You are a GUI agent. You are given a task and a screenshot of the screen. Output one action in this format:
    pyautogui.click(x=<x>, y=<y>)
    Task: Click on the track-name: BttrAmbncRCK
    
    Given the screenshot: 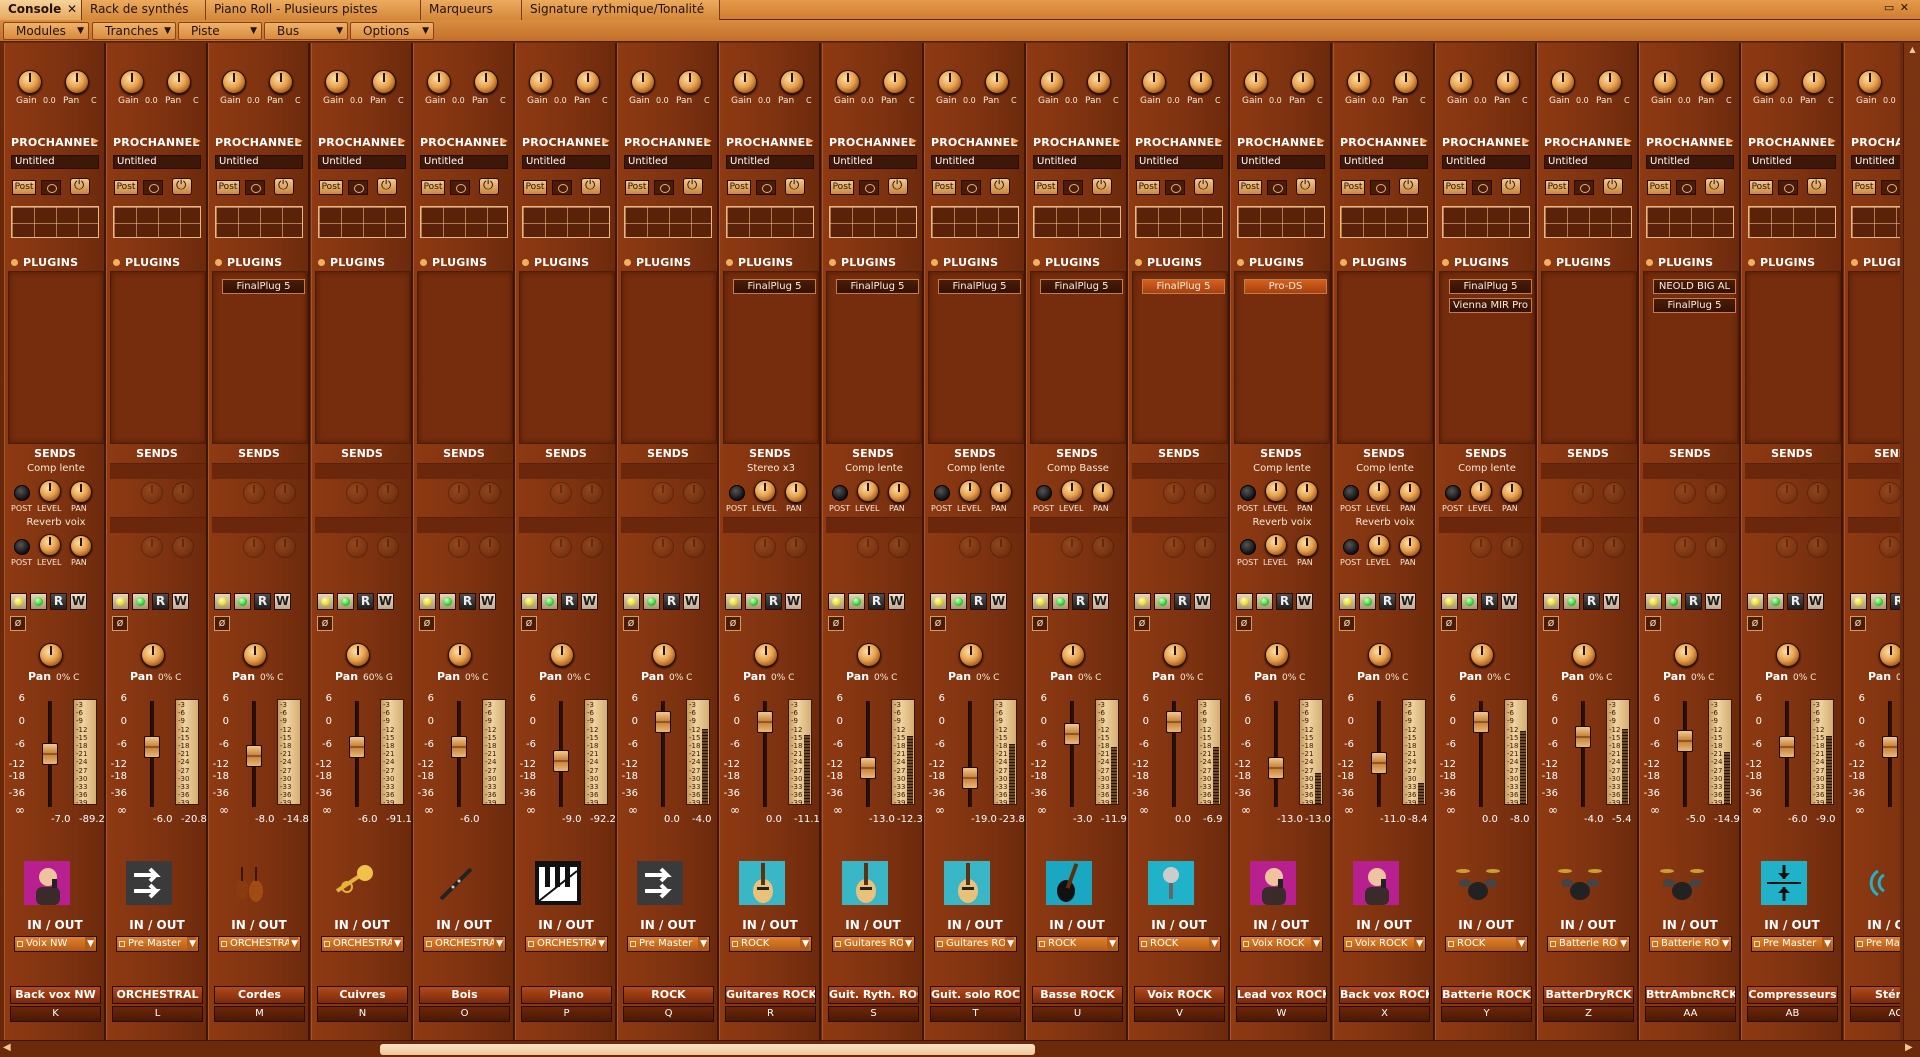 What is the action you would take?
    pyautogui.click(x=1690, y=995)
    